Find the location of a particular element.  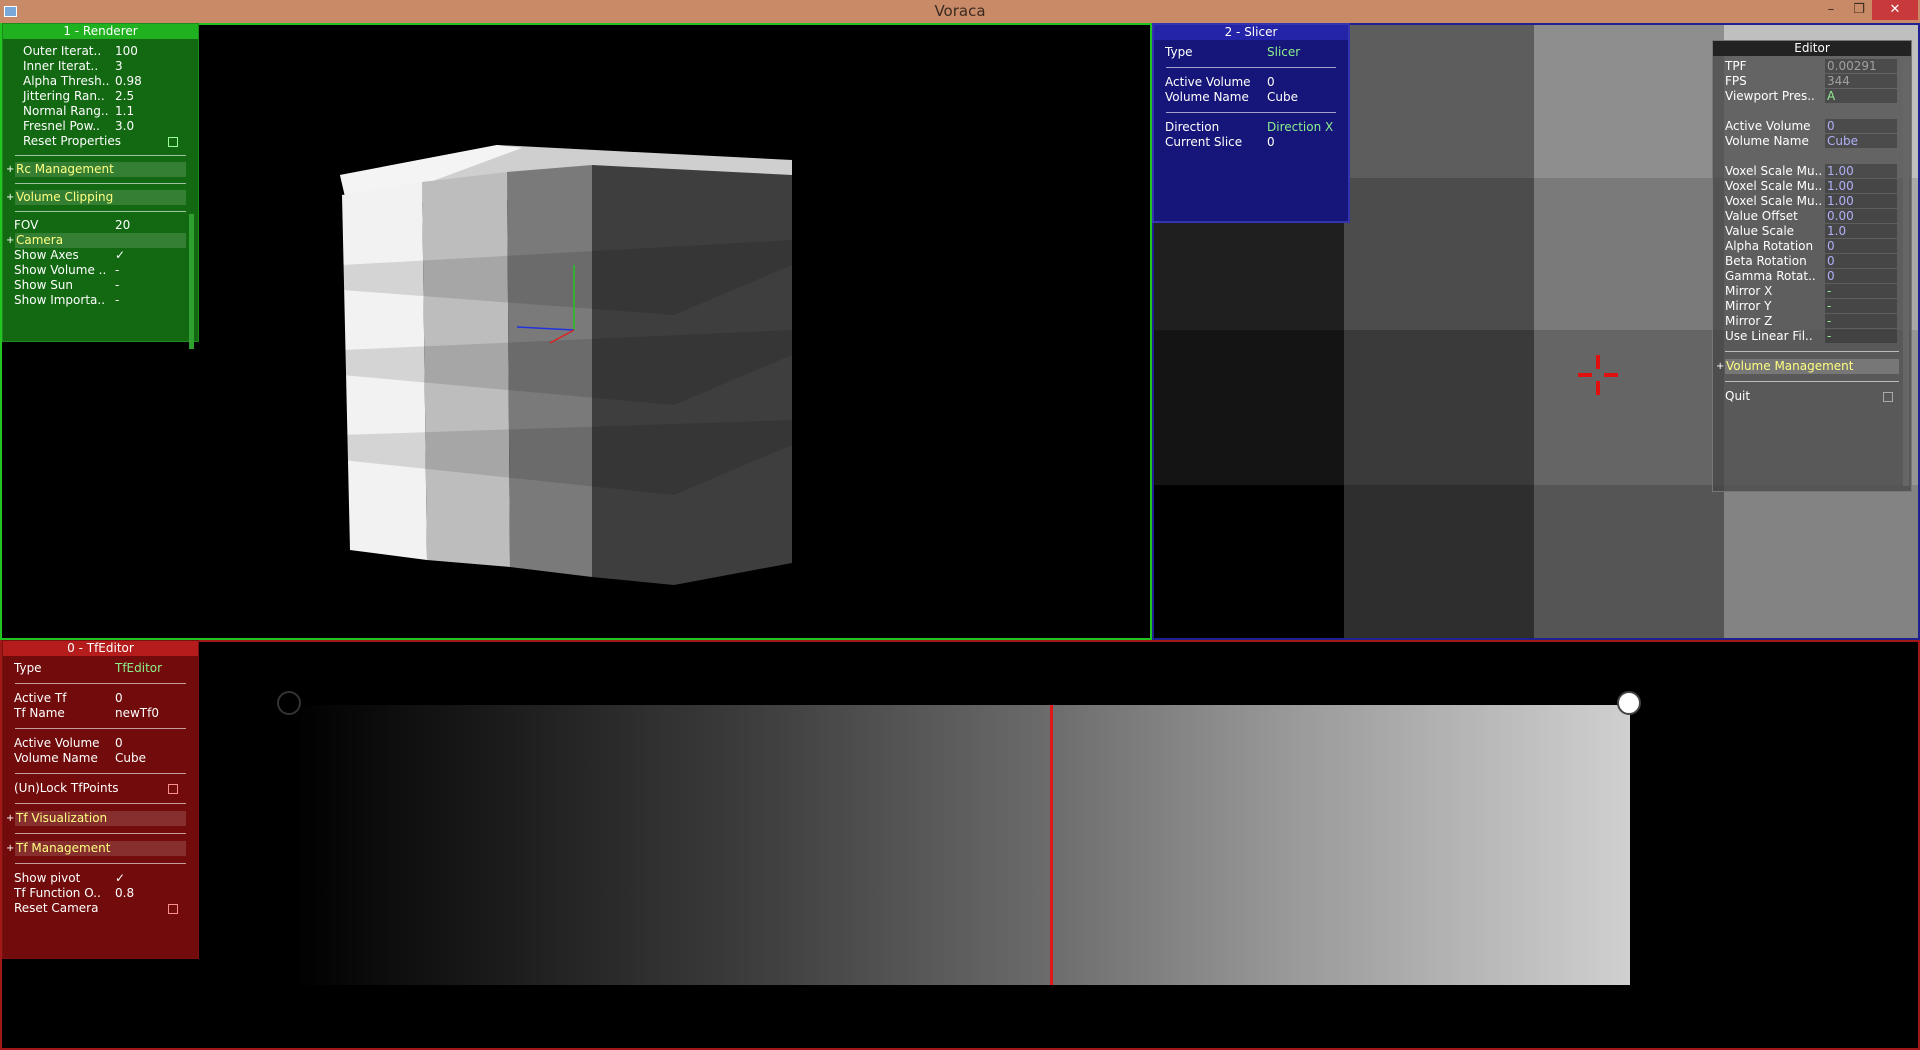

mirror-z-row: Mirror Z- is located at coordinates (1812, 321).